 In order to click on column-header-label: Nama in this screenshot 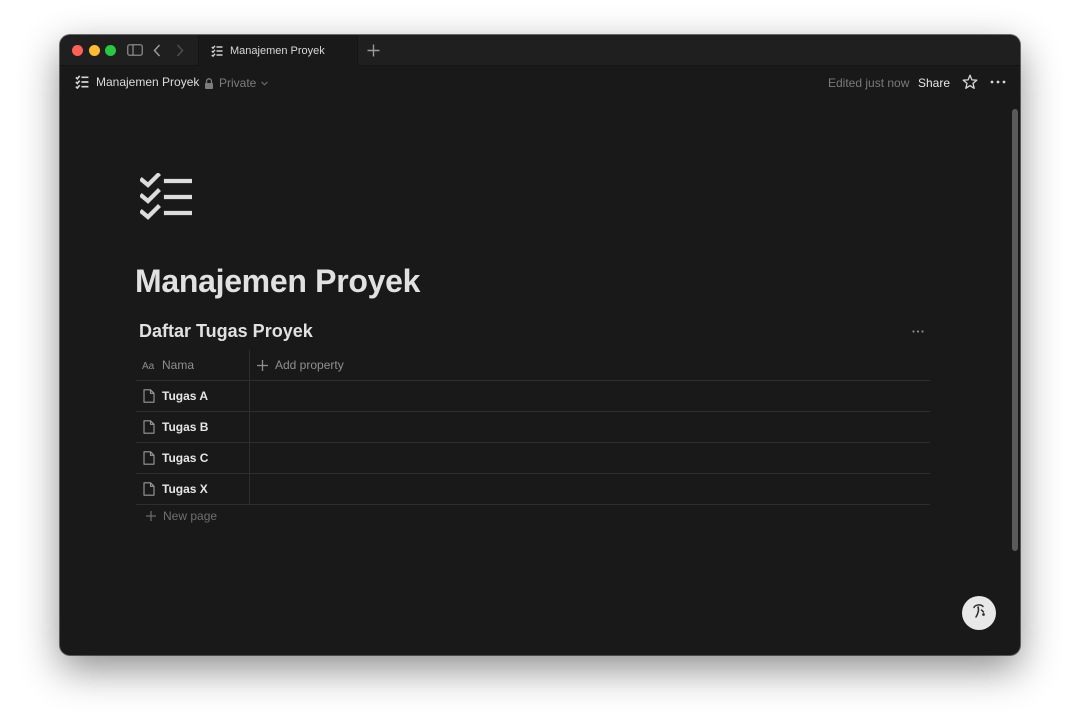, I will do `click(178, 365)`.